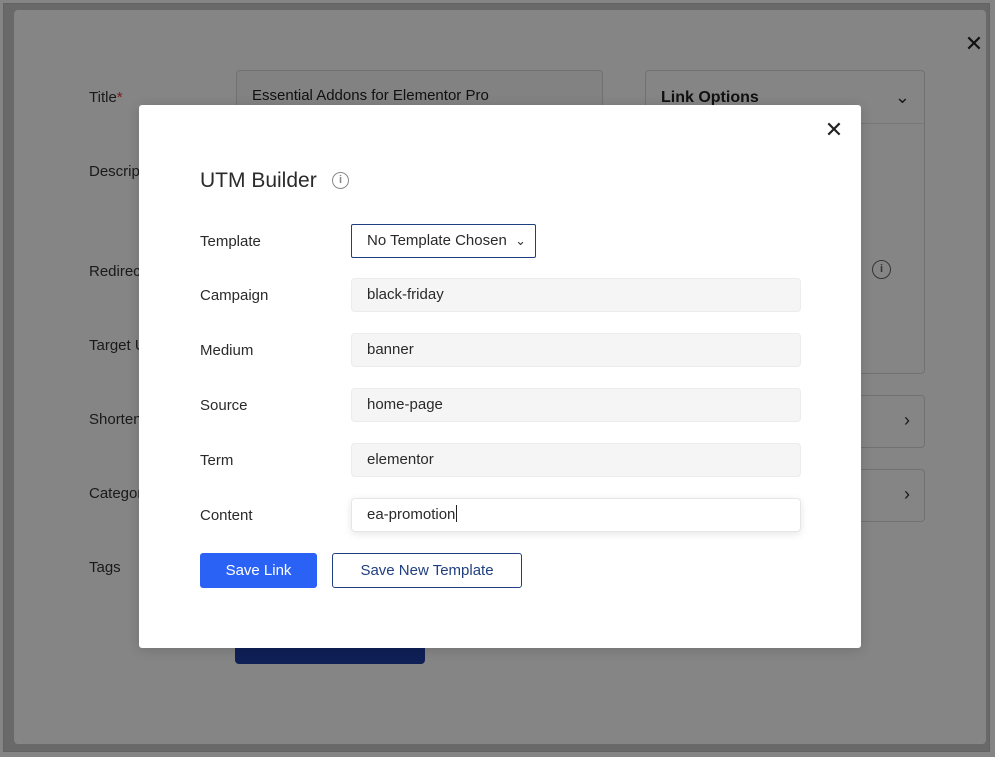 The width and height of the screenshot is (995, 757). I want to click on medium-input: banner, so click(576, 350).